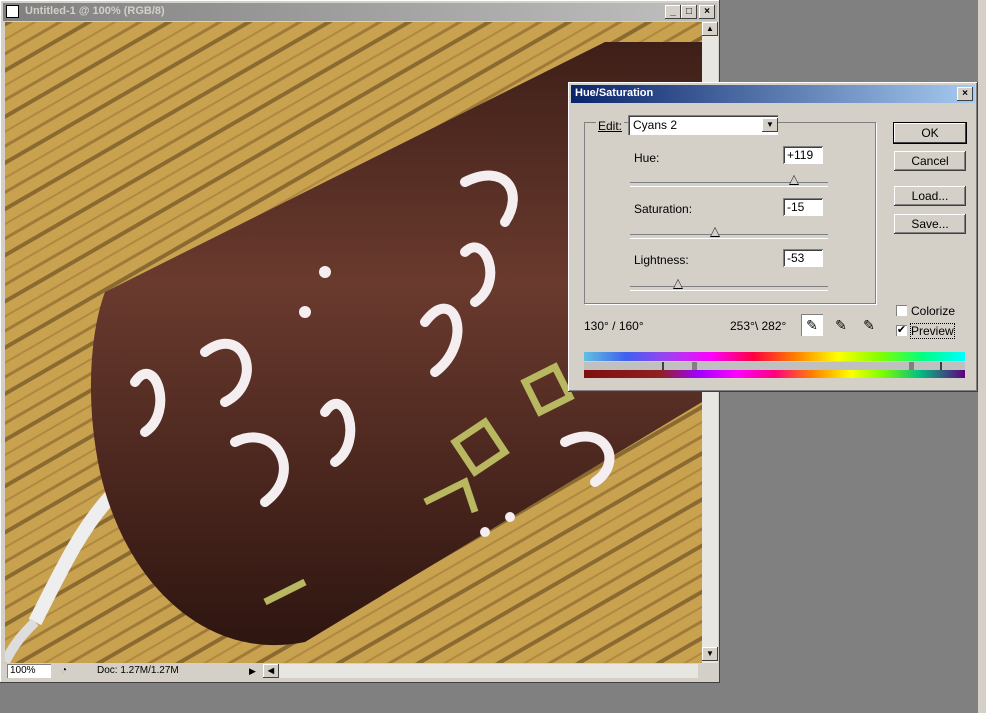  I want to click on eyedropper-icon: ✎, so click(812, 325).